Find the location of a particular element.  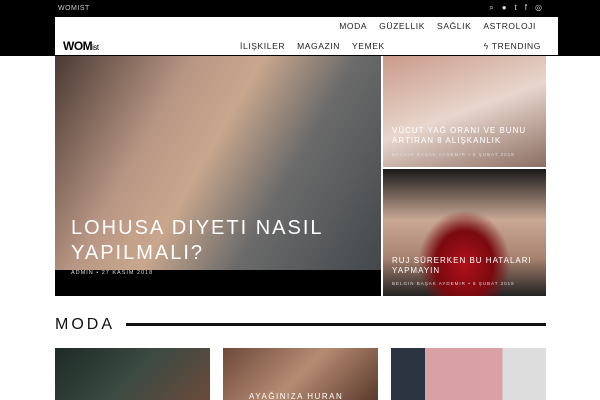

featured-main-meta: ADMIN • 27 KASIM 2018 is located at coordinates (112, 273).